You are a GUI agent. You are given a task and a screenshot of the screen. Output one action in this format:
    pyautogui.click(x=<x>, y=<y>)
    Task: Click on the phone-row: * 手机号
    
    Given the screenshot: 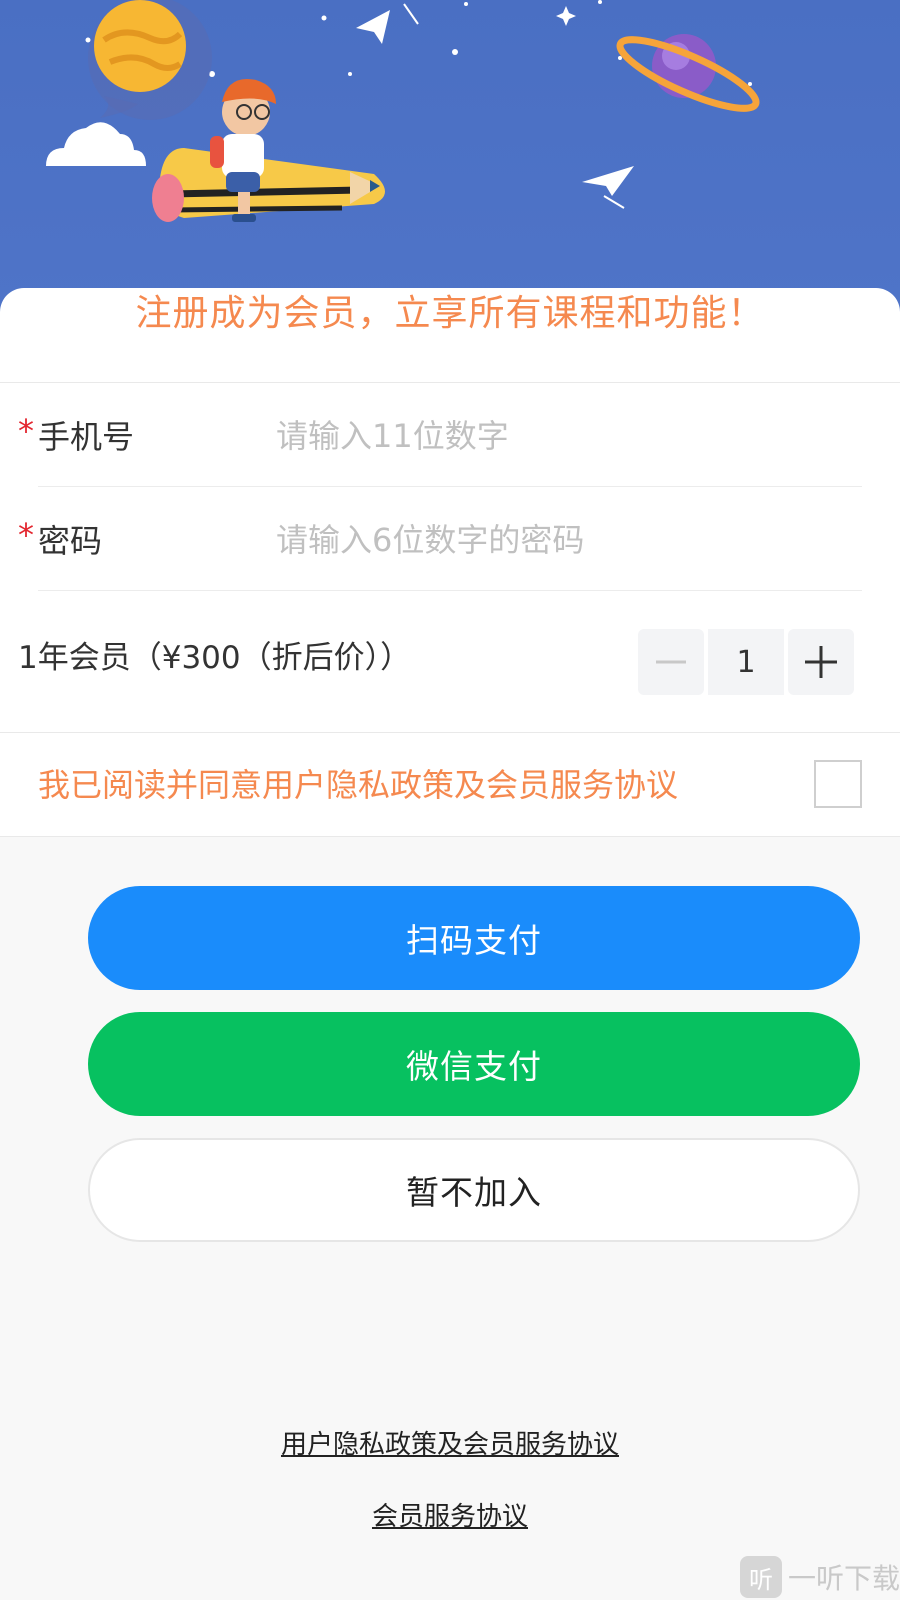 What is the action you would take?
    pyautogui.click(x=450, y=434)
    